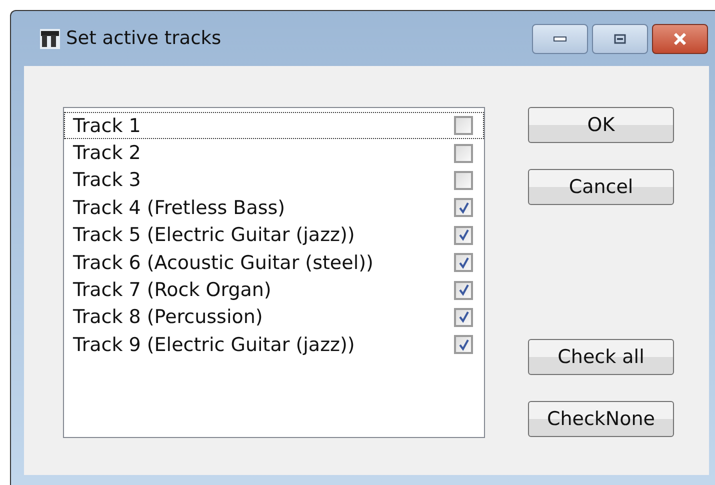 The height and width of the screenshot is (485, 715). Describe the element at coordinates (214, 235) in the screenshot. I see `track-label: Track 5 (Electric Guitar (jazz))` at that location.